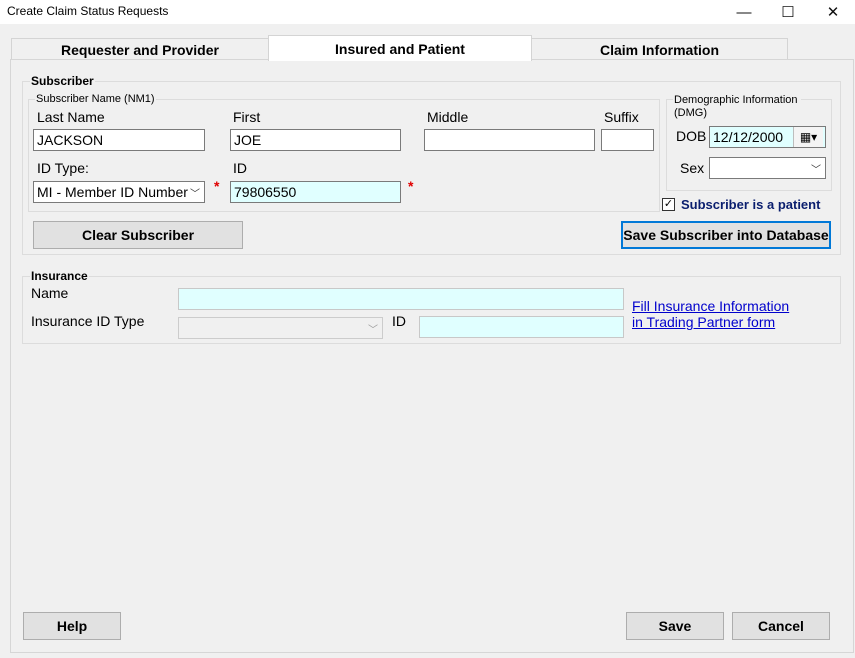 The image size is (855, 658). Describe the element at coordinates (448, 117) in the screenshot. I see `middle-name-label: Middle` at that location.